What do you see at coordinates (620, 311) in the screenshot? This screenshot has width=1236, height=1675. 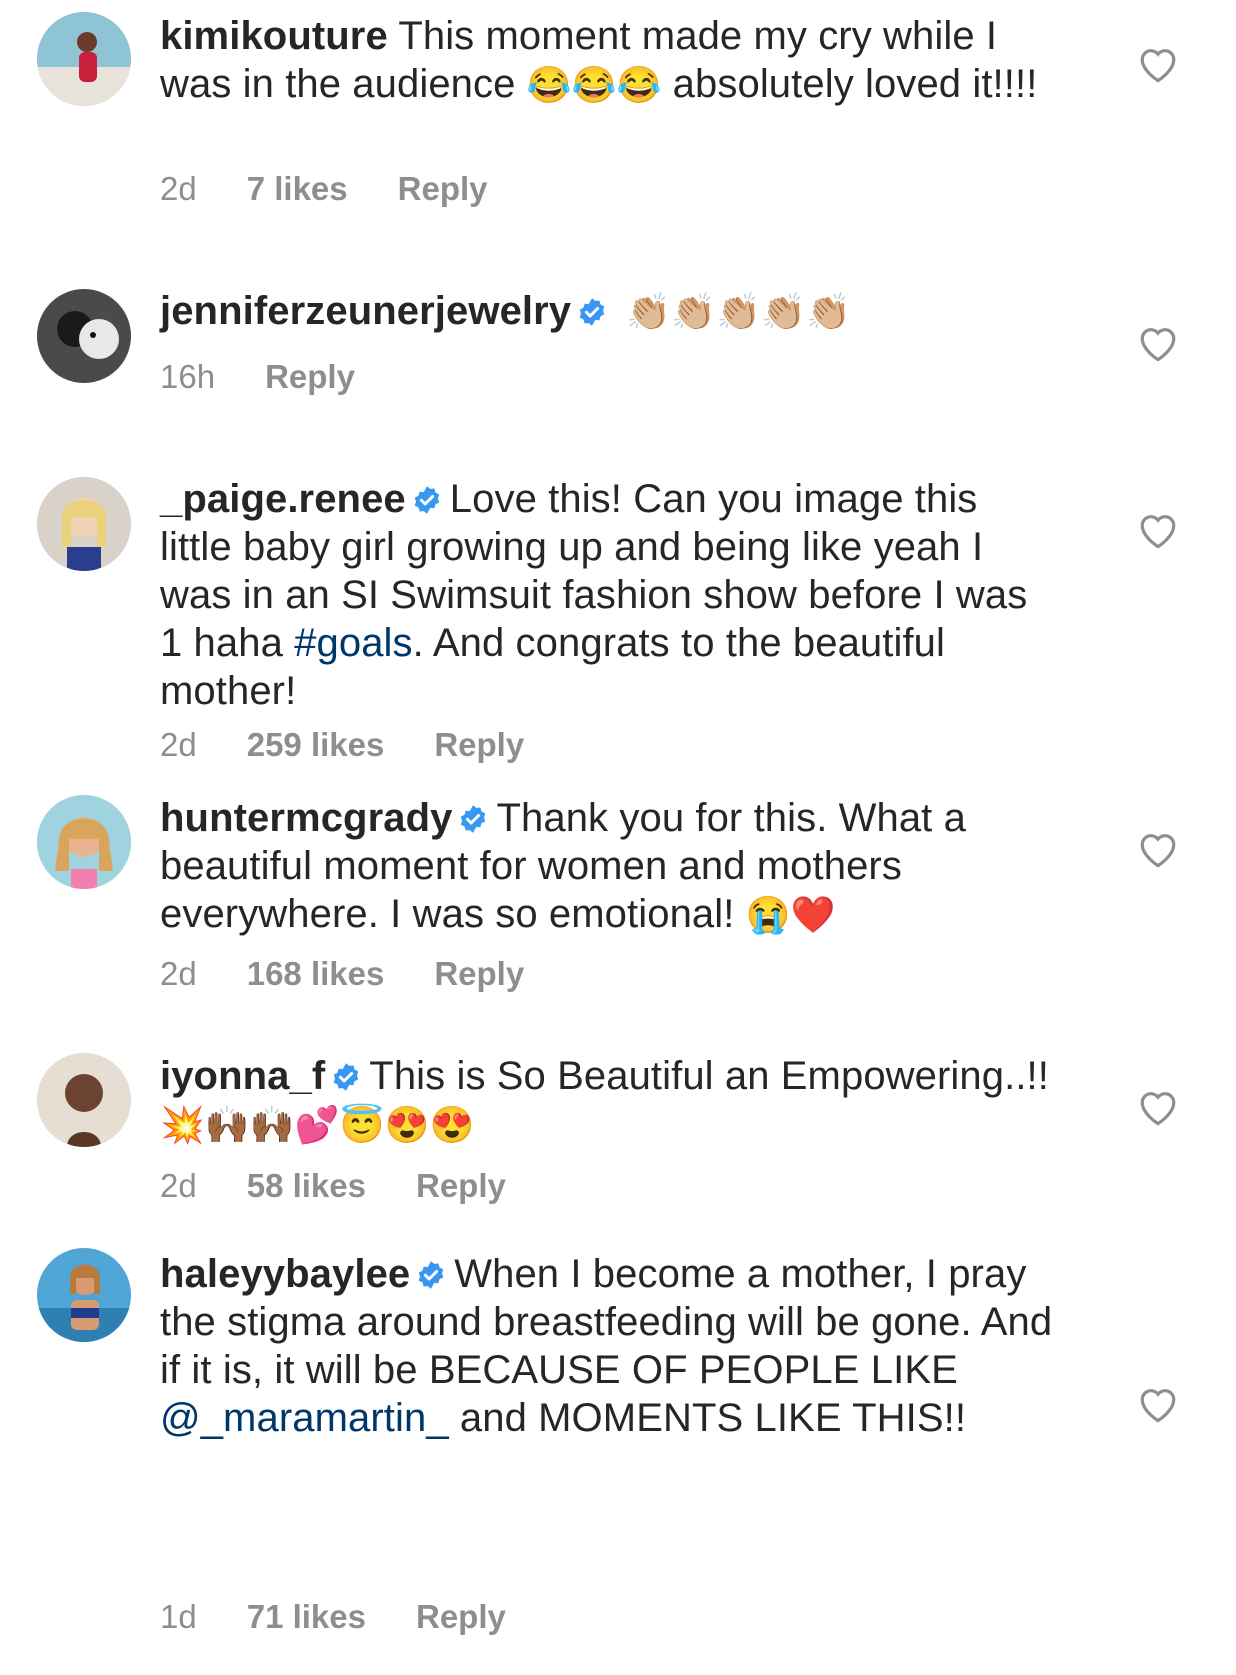 I see `comment-body` at bounding box center [620, 311].